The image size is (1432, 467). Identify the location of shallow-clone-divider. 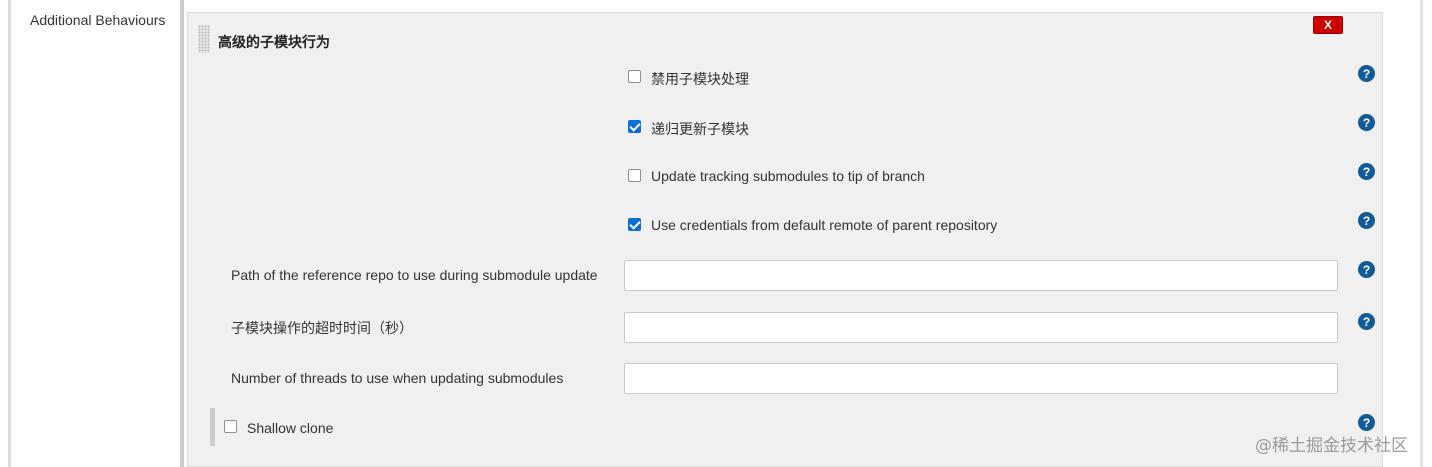
(212, 427).